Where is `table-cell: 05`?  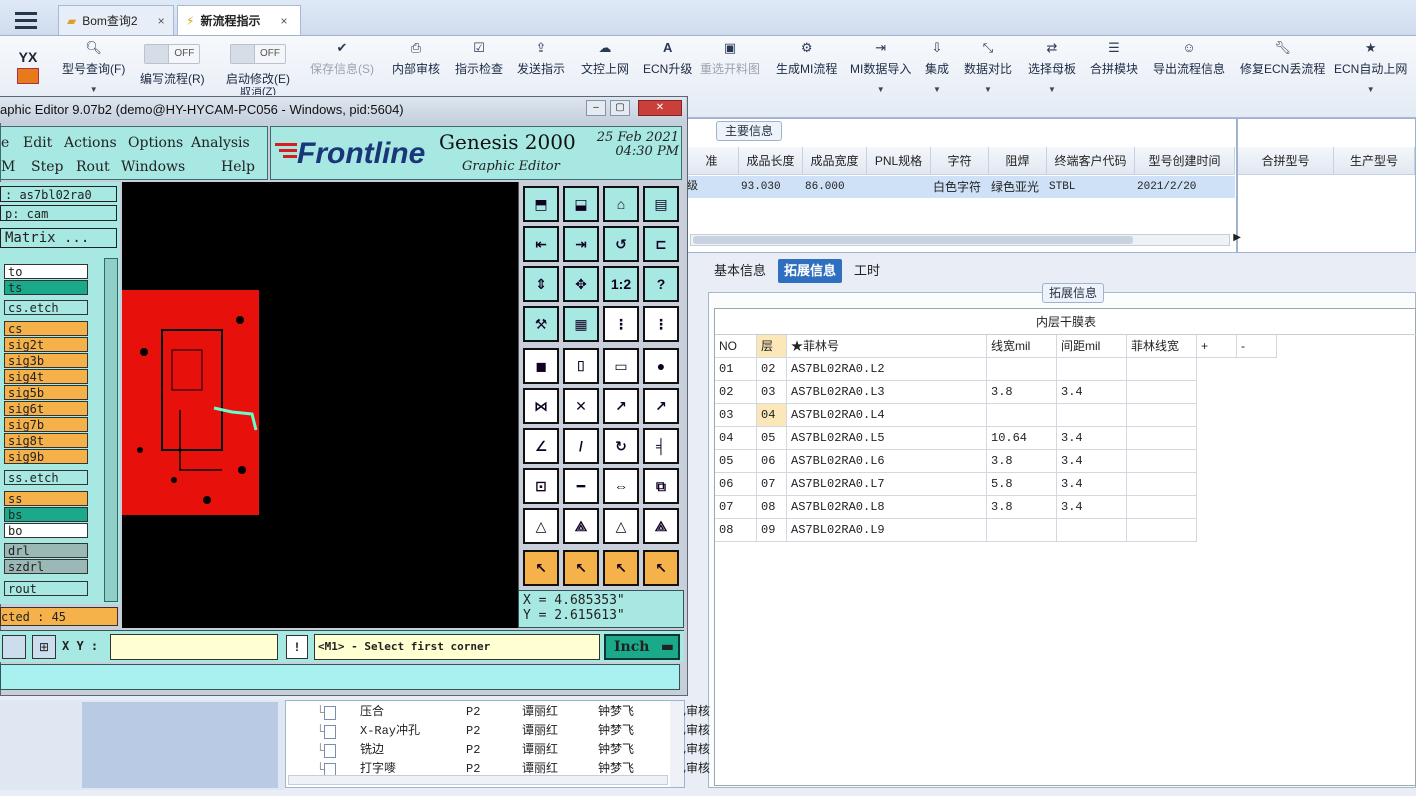 table-cell: 05 is located at coordinates (736, 461).